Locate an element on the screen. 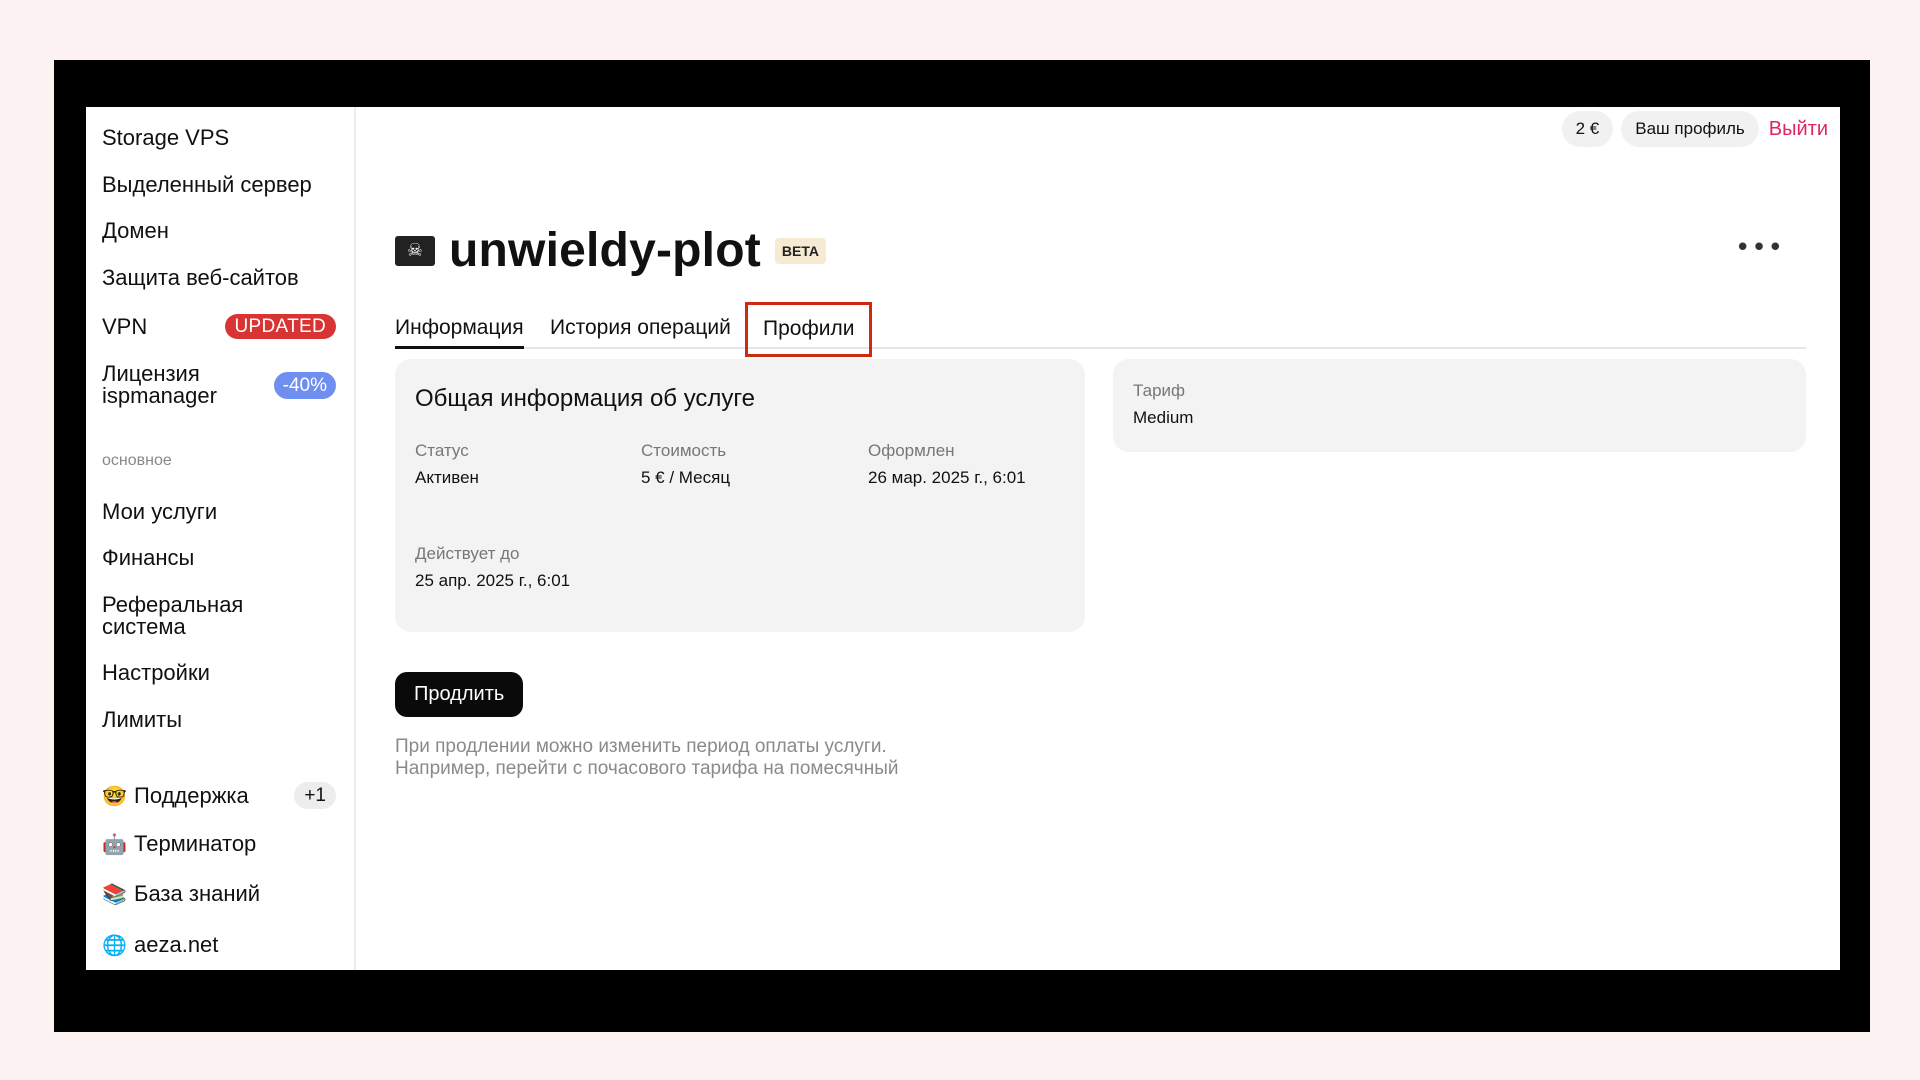 This screenshot has width=1920, height=1080. more-options-icon: ••• is located at coordinates (1759, 248).